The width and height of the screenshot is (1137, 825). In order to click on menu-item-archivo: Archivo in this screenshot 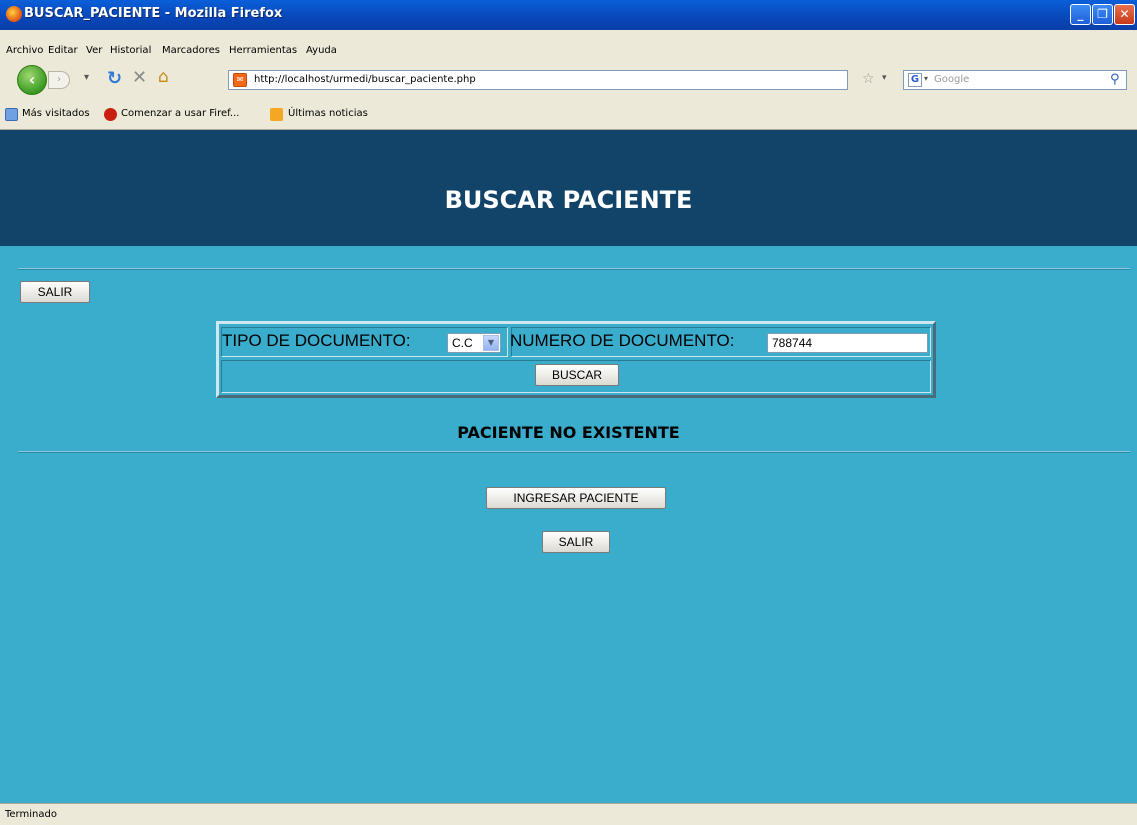, I will do `click(24, 50)`.